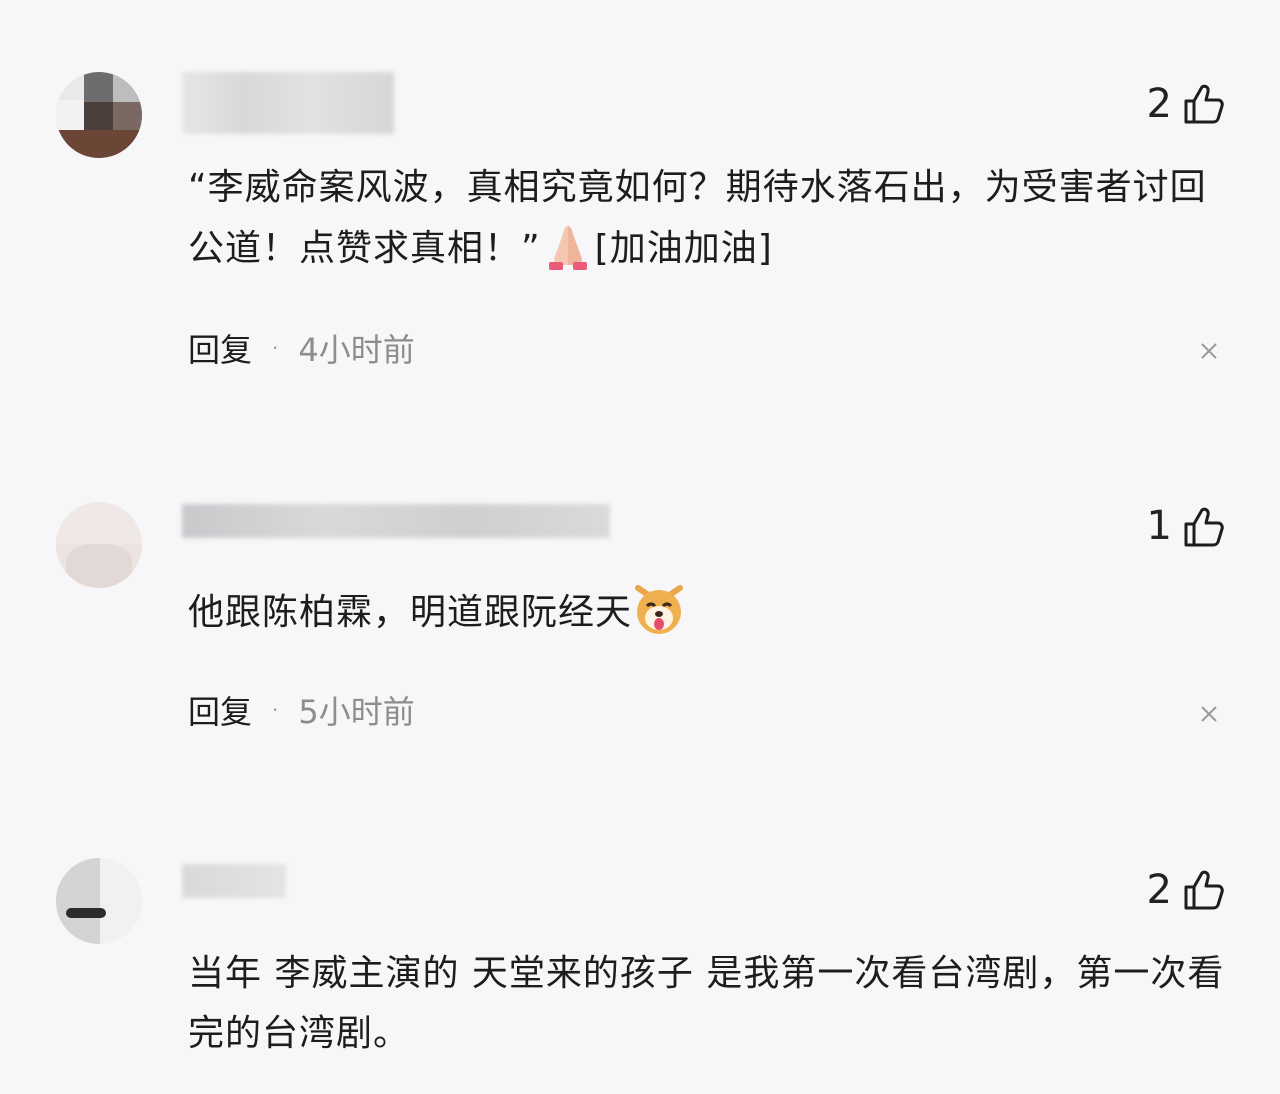  What do you see at coordinates (1159, 526) in the screenshot?
I see `like-count: 1` at bounding box center [1159, 526].